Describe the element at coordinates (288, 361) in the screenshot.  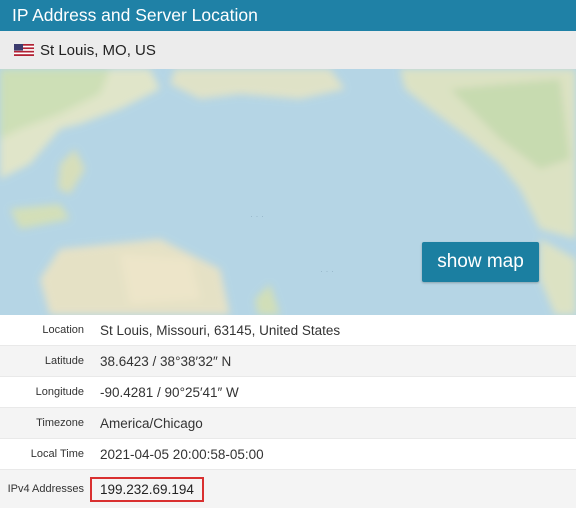
I see `table-row: Latitude 38.6423 / 38°38′32″ N` at that location.